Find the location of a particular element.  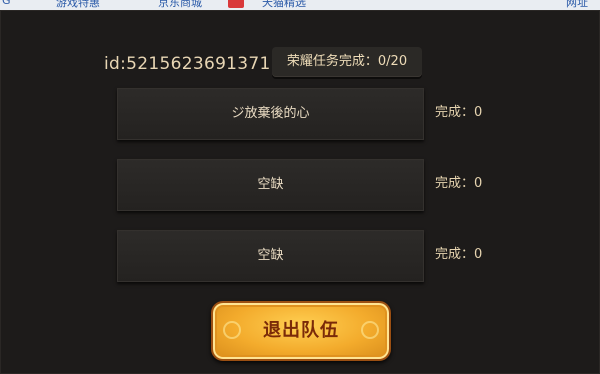

bookmark-item: 京东商城 is located at coordinates (180, 5).